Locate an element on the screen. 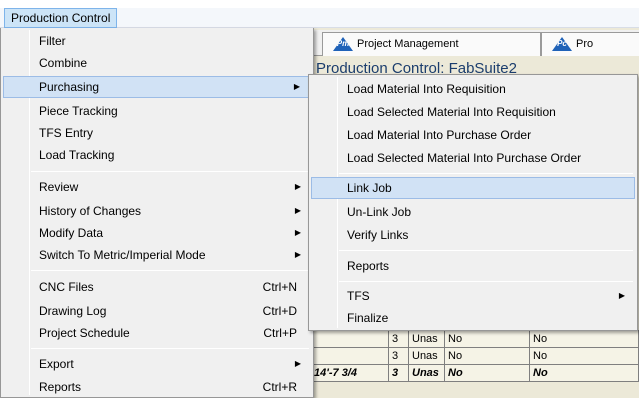 The width and height of the screenshot is (639, 398). tab-production-control: Pc Pro is located at coordinates (590, 44).